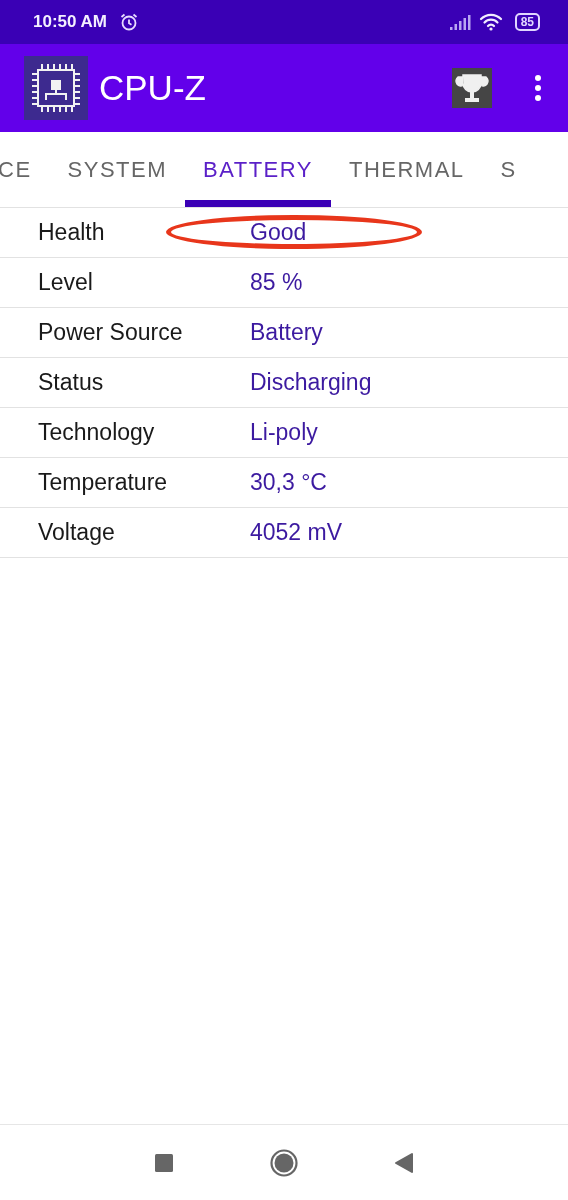  Describe the element at coordinates (404, 1162) in the screenshot. I see `back-icon` at that location.